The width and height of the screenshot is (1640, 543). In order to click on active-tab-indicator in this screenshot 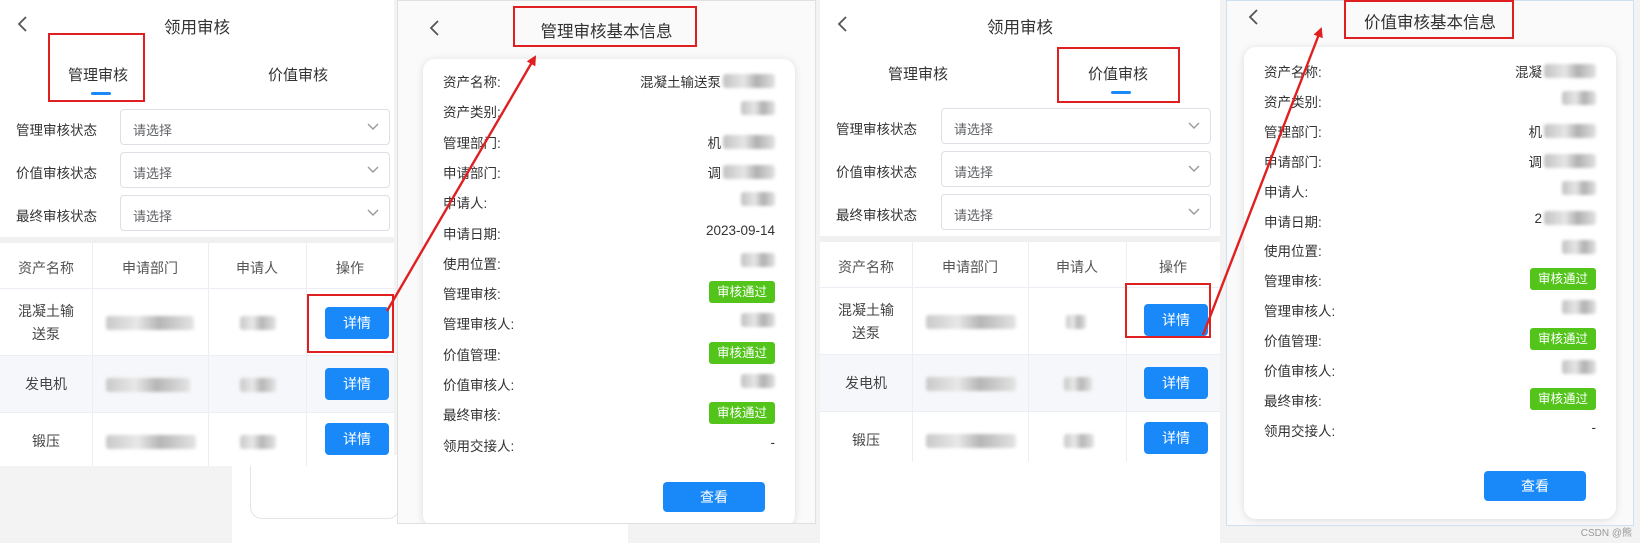, I will do `click(1121, 92)`.